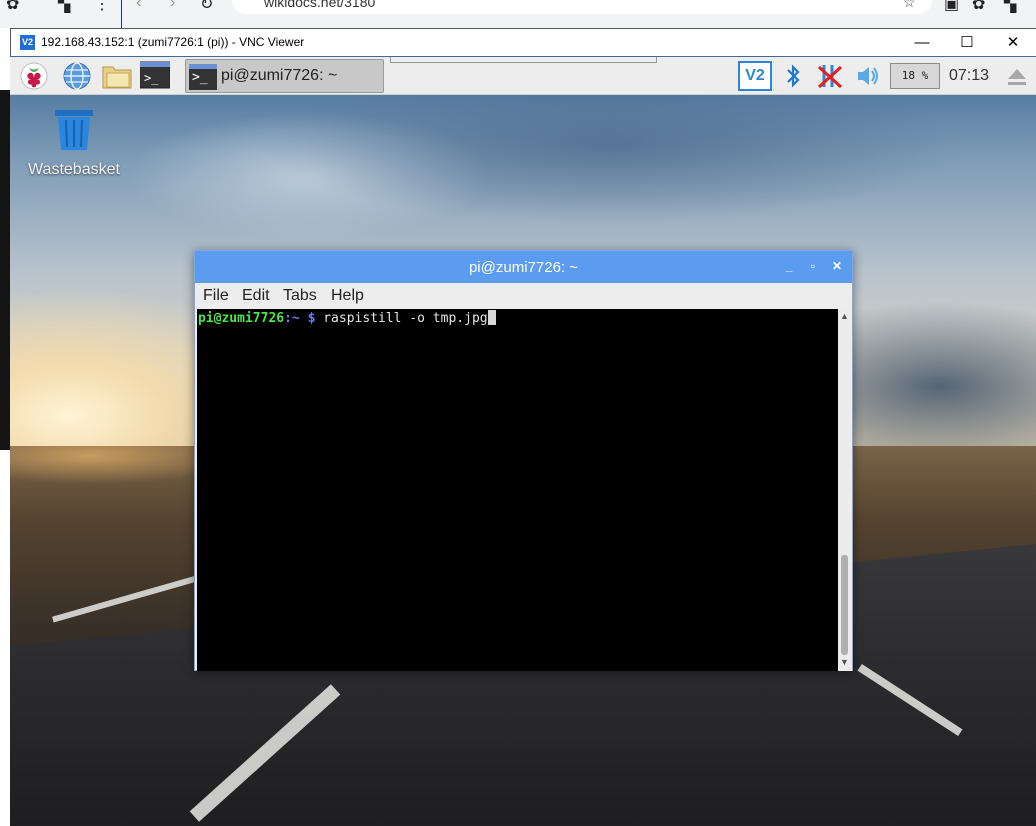  Describe the element at coordinates (203, 77) in the screenshot. I see `terminal-task-icon: >_` at that location.